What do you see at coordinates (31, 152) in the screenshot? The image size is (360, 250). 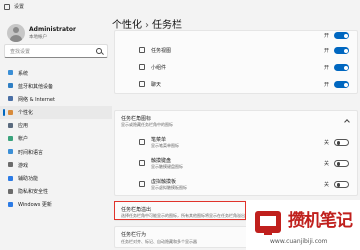 I see `sidebar-item-label: 时间和语言` at bounding box center [31, 152].